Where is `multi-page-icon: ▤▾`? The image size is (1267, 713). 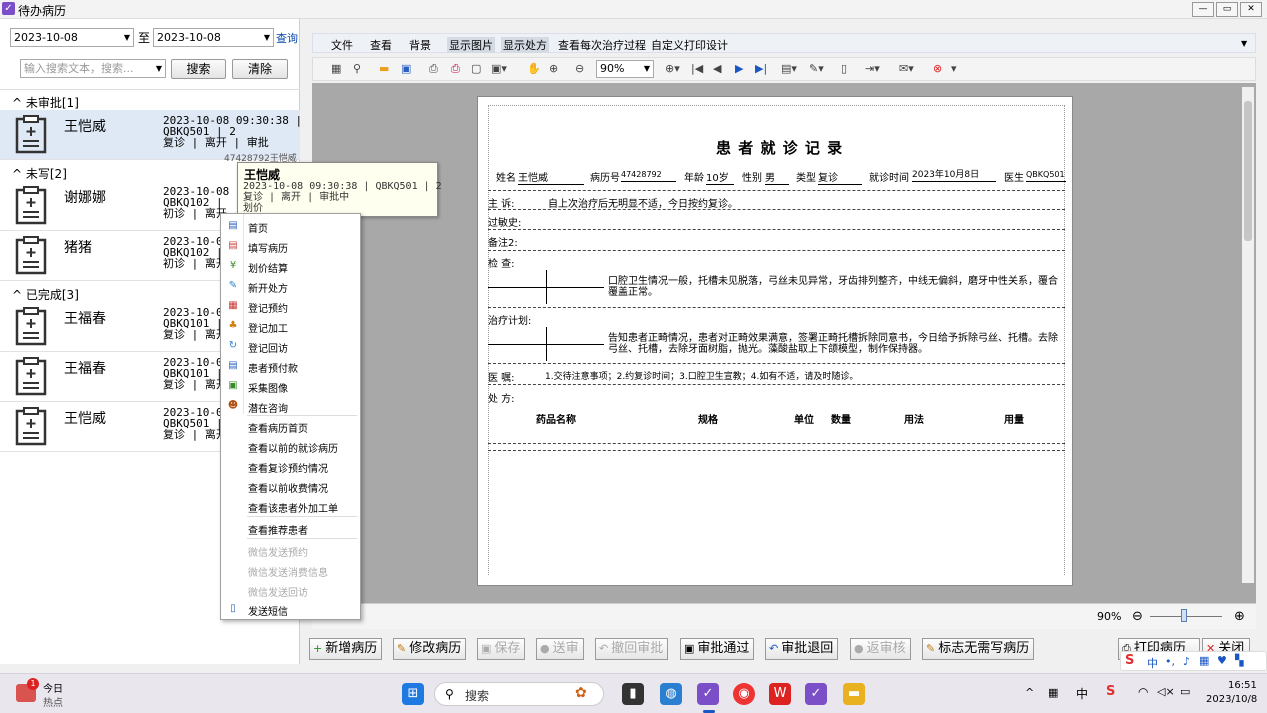 multi-page-icon: ▤▾ is located at coordinates (789, 68).